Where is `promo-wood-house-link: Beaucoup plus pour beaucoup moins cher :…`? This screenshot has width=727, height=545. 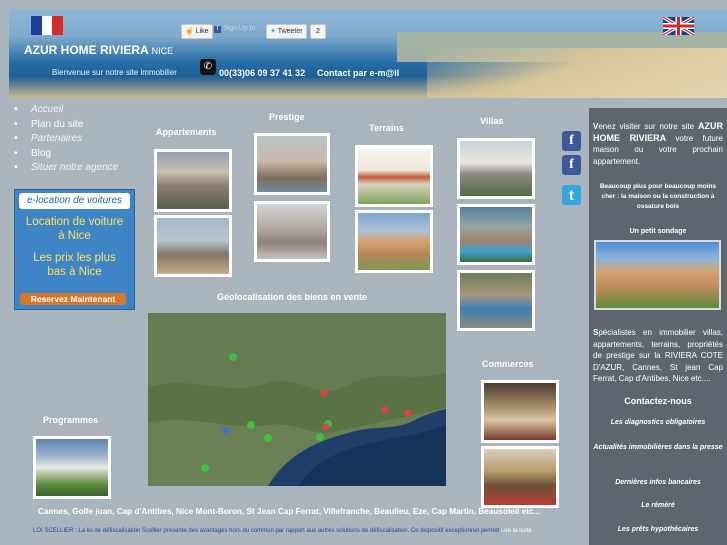 promo-wood-house-link: Beaucoup plus pour beaucoup moins cher :… is located at coordinates (658, 197).